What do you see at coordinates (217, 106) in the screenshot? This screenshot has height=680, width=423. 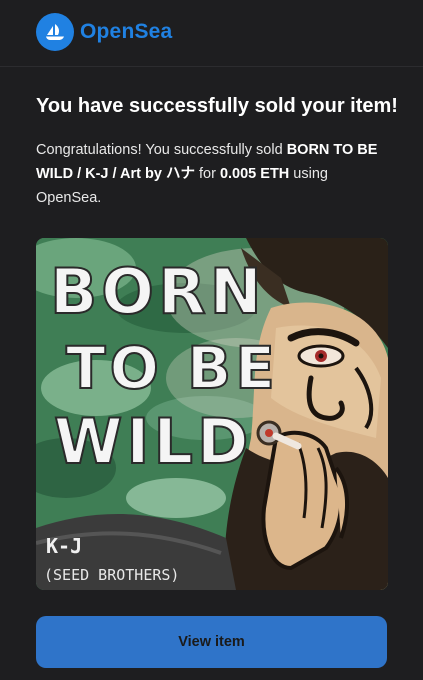 I see `email-title: You have successfully sold your item!` at bounding box center [217, 106].